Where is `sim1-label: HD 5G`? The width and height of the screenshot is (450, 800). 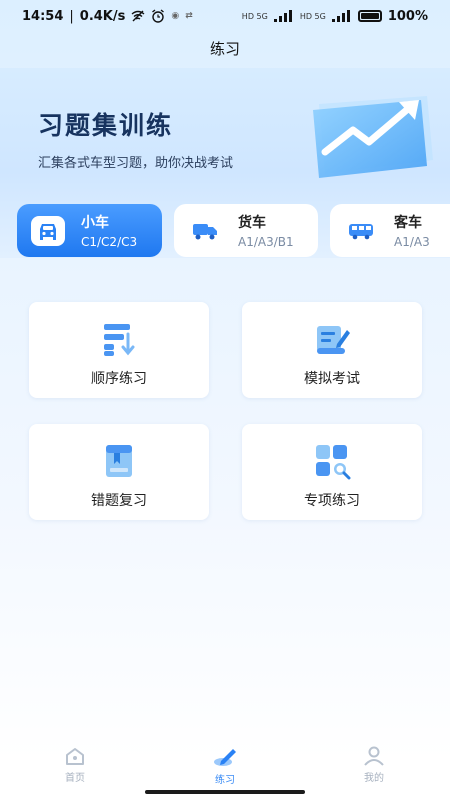 sim1-label: HD 5G is located at coordinates (254, 16).